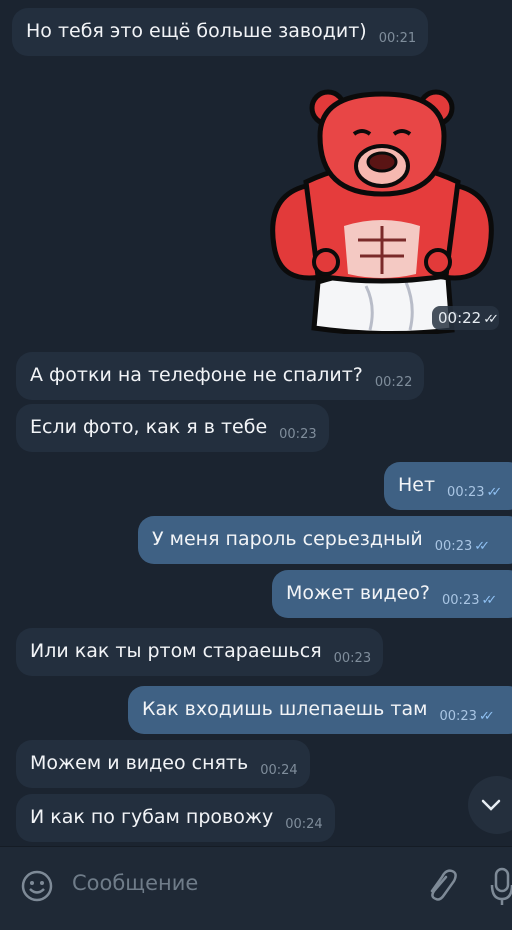  What do you see at coordinates (285, 709) in the screenshot?
I see `message-text: Как входишь шлепаешь там` at bounding box center [285, 709].